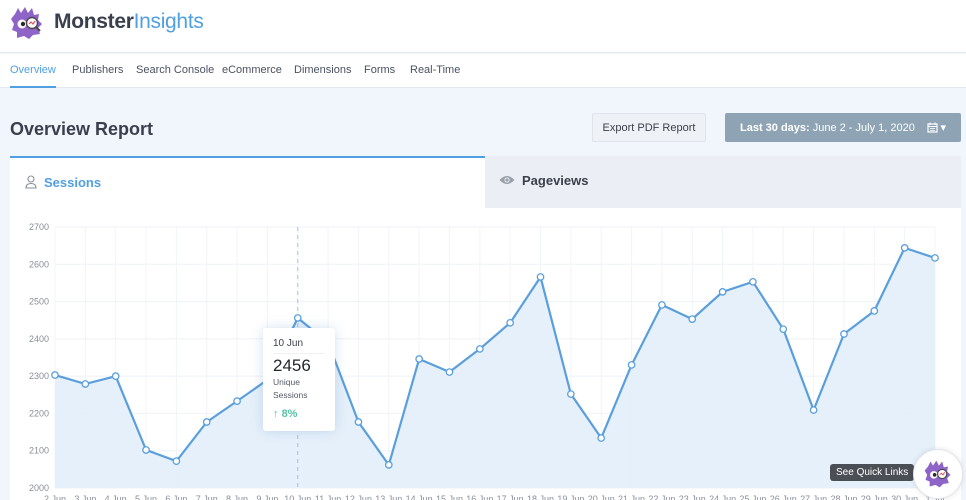 The image size is (966, 500). Describe the element at coordinates (286, 382) in the screenshot. I see `tooltip-label-line1: Unique` at that location.